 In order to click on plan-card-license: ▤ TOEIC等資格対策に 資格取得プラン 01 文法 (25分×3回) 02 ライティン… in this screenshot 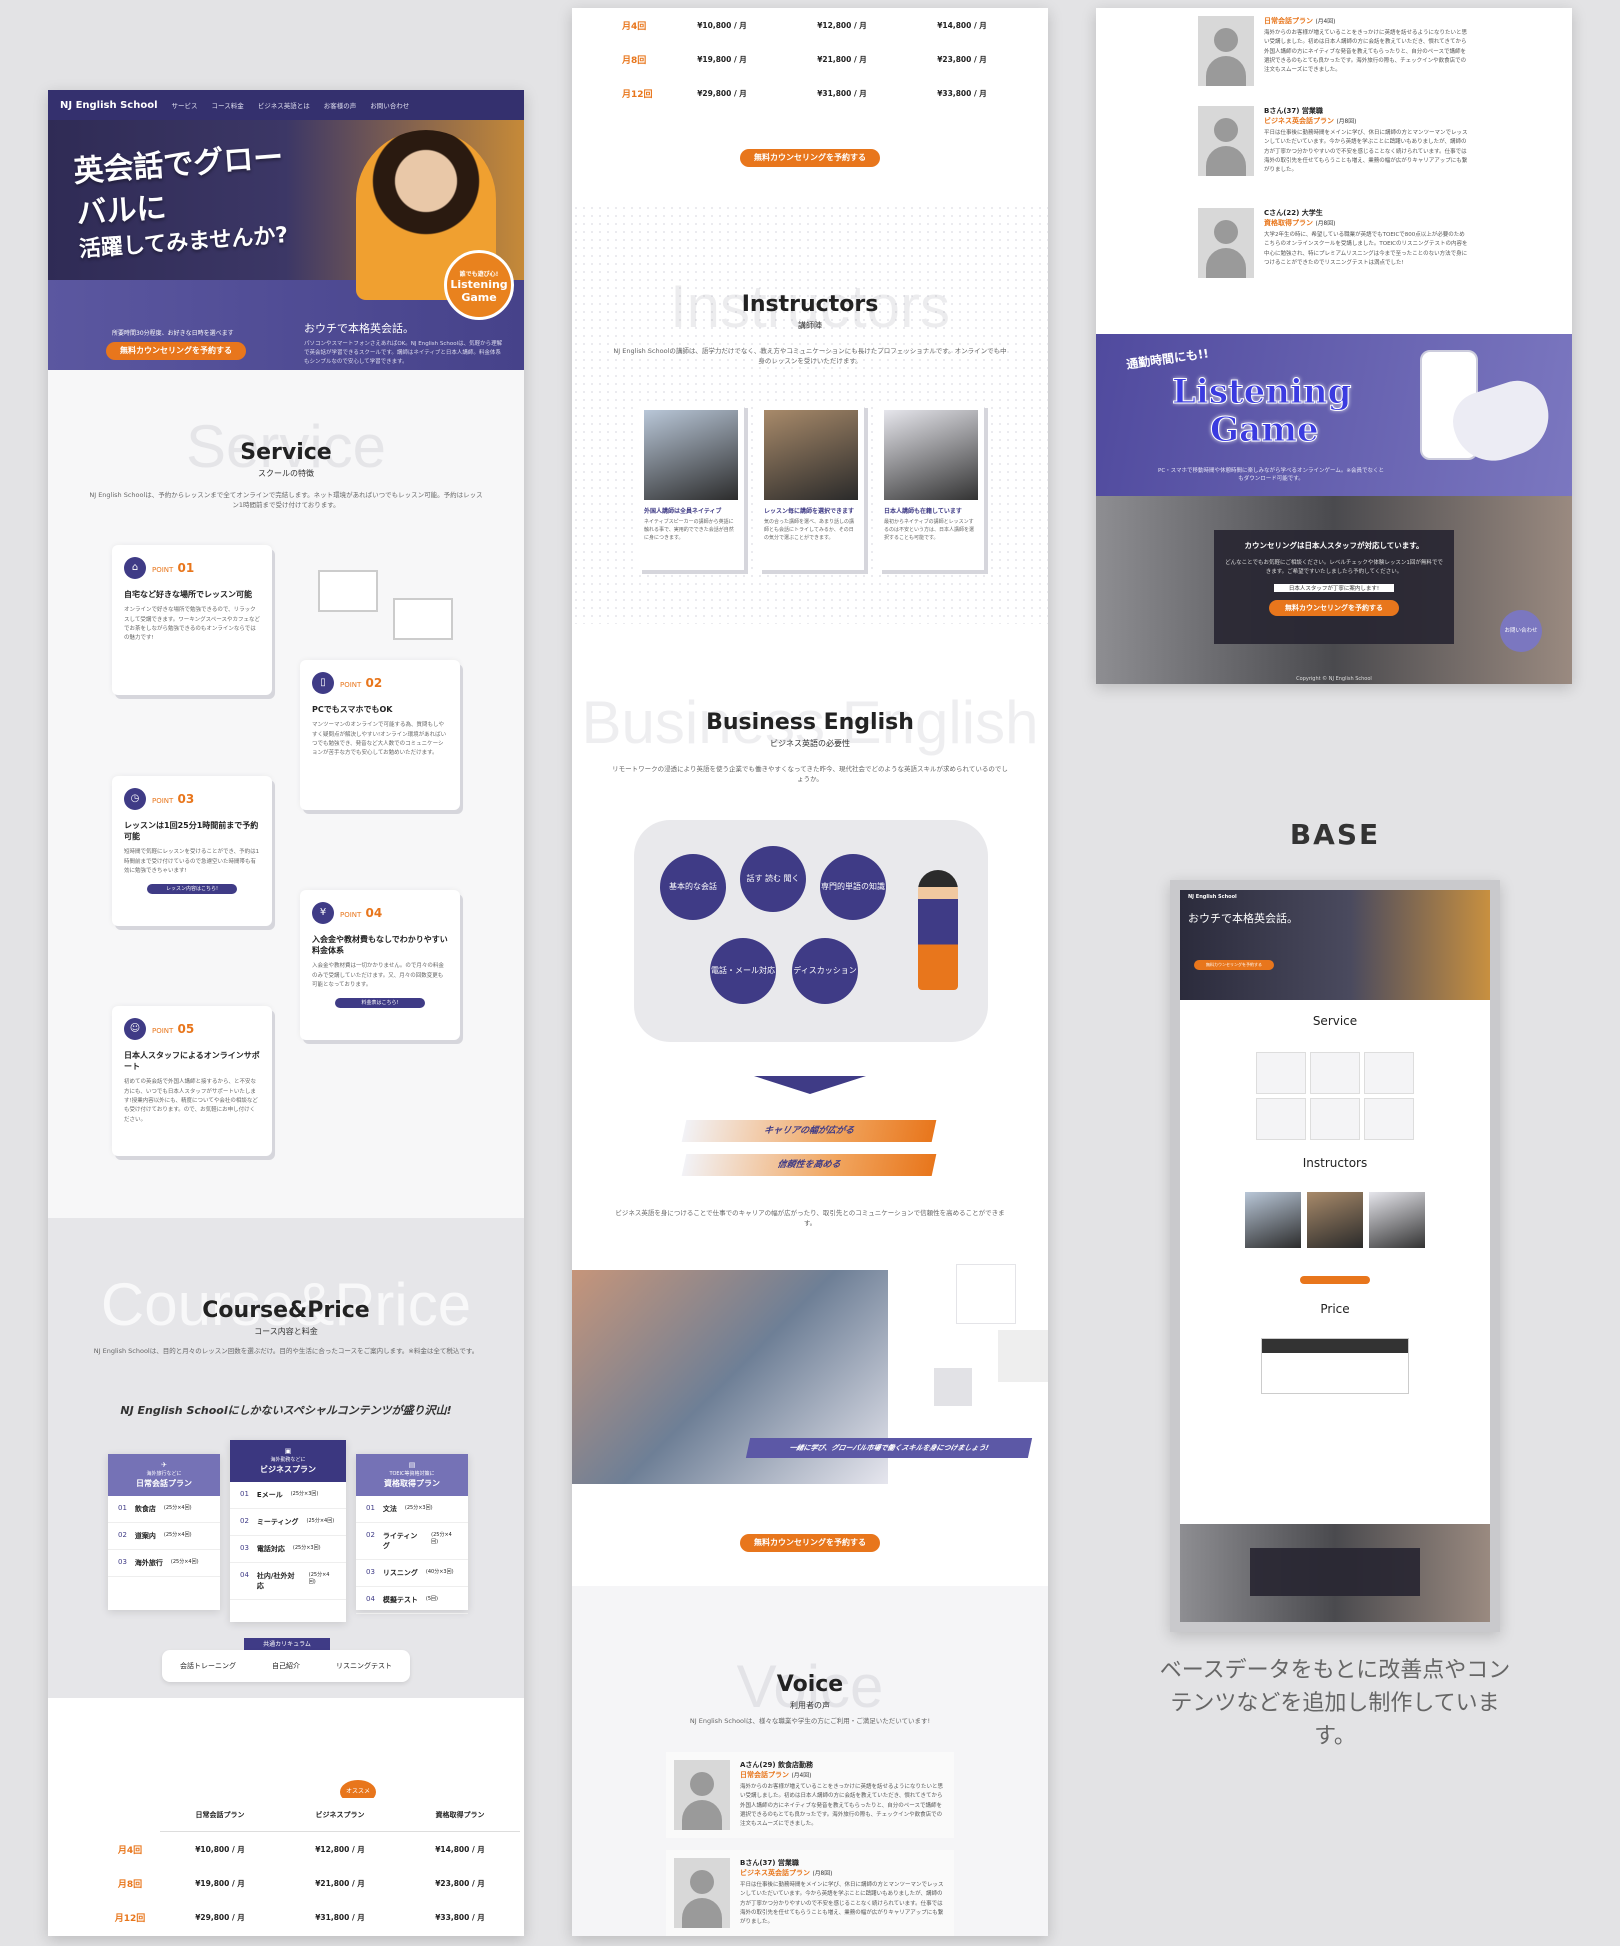, I will do `click(412, 1534)`.